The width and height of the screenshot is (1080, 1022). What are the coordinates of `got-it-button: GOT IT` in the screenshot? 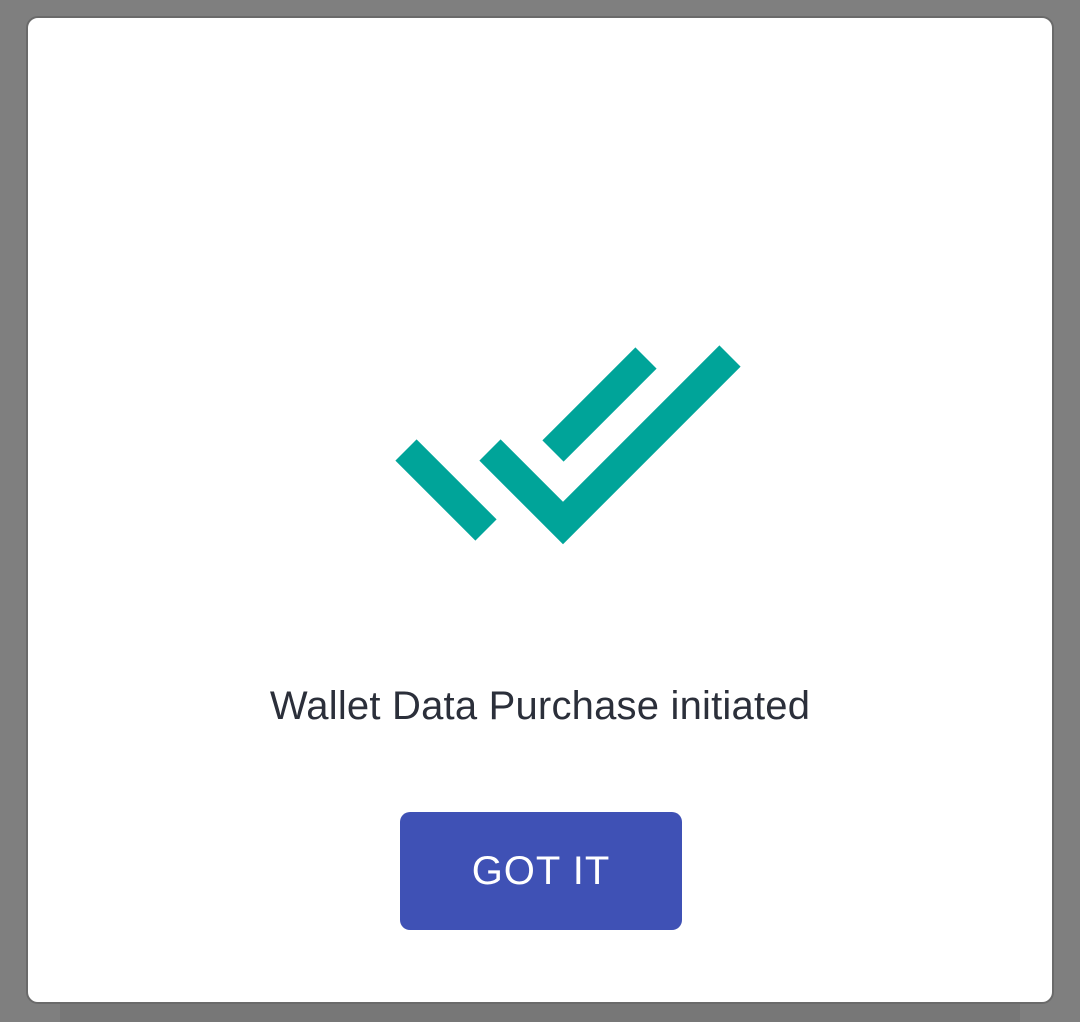 It's located at (541, 871).